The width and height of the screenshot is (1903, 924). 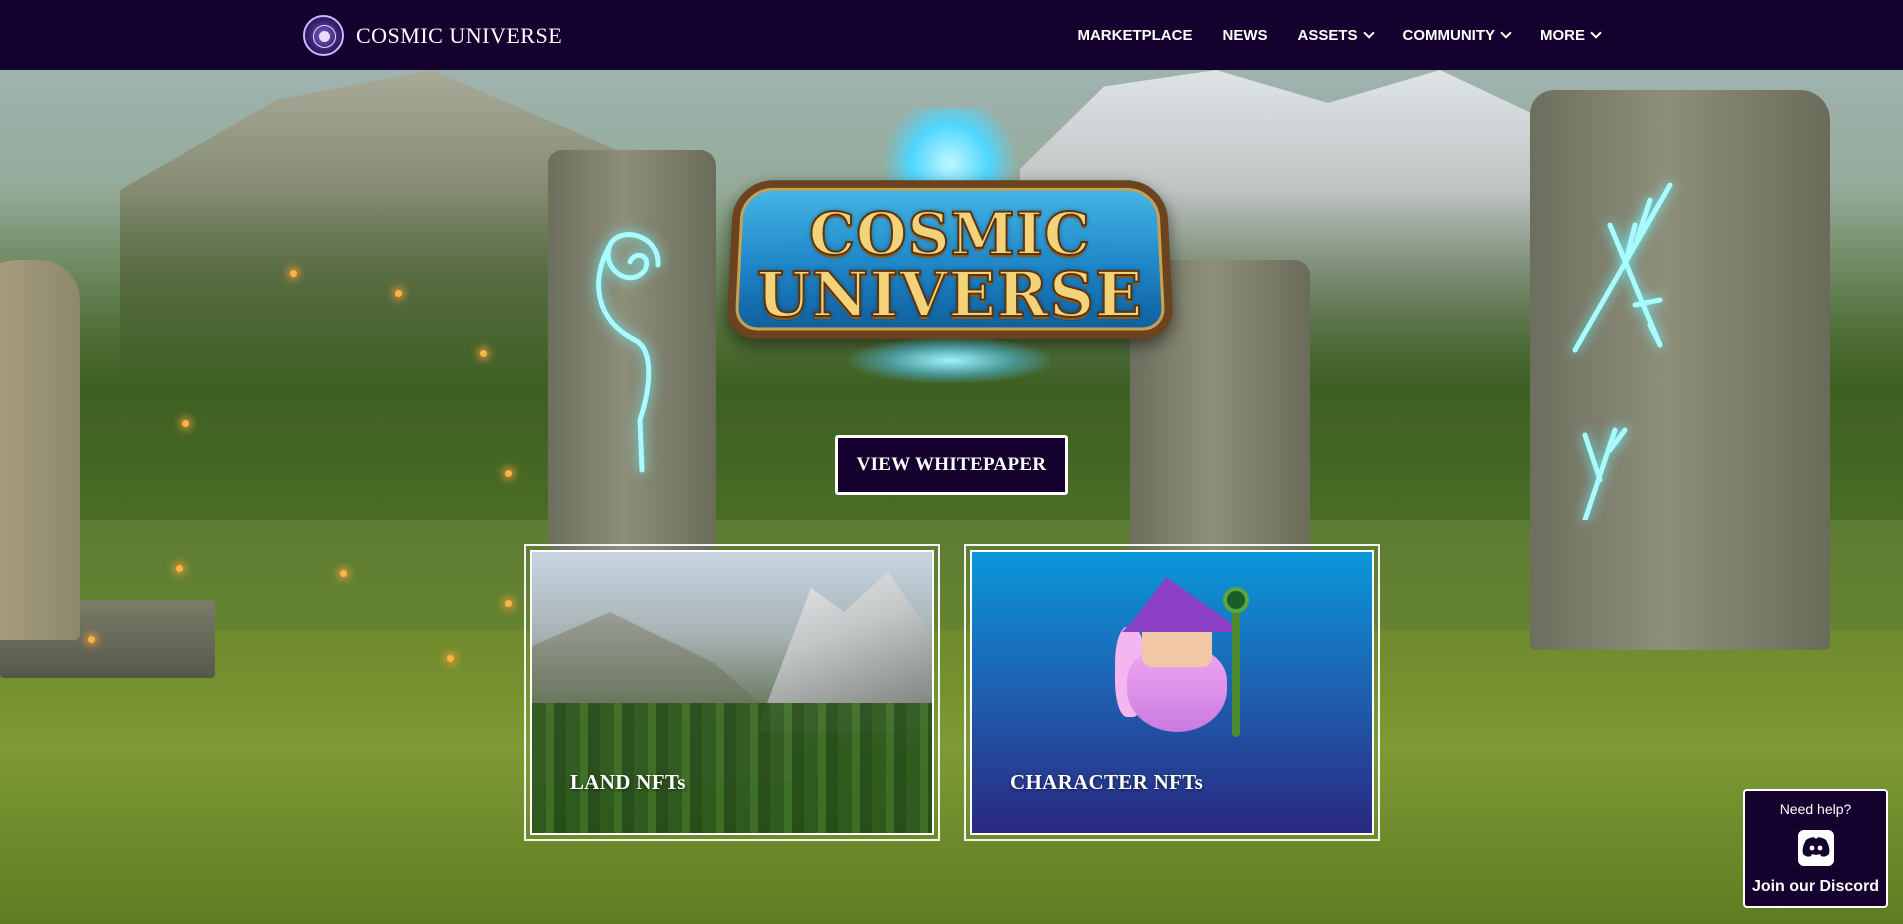 I want to click on discord-help-widget: Need help? Join our Discord, so click(x=1815, y=848).